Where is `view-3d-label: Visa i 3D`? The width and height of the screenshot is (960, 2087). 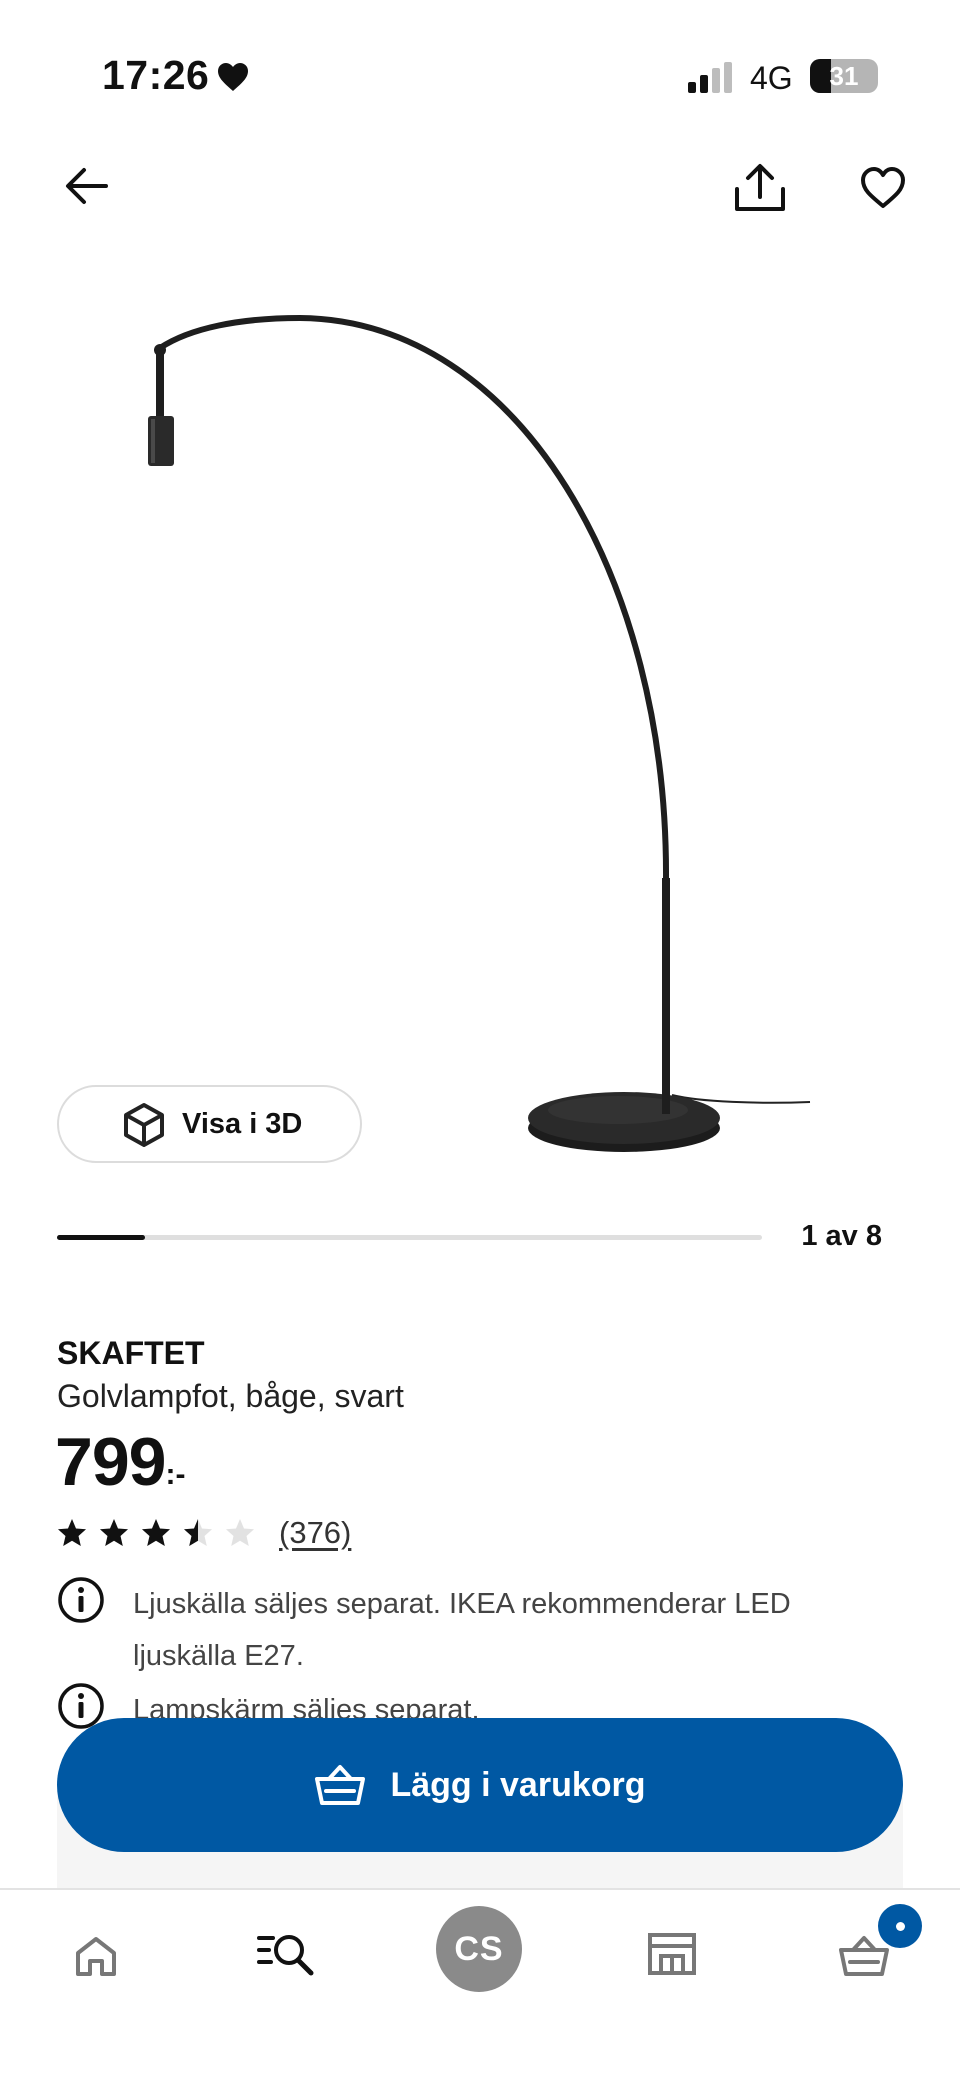 view-3d-label: Visa i 3D is located at coordinates (242, 1124).